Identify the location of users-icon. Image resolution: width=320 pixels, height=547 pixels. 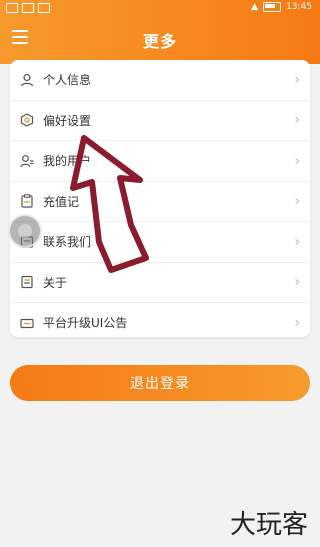
(27, 160).